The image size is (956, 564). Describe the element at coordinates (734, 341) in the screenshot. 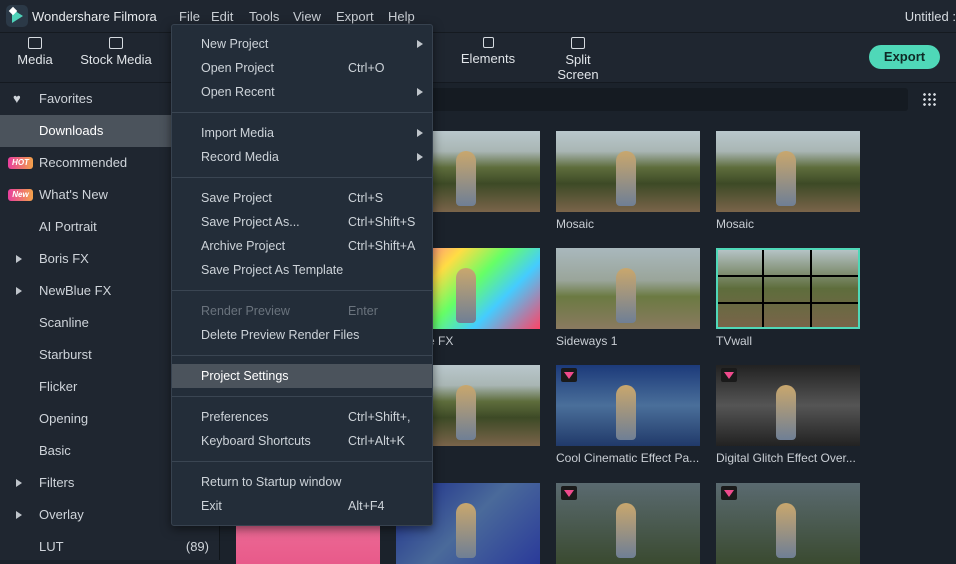

I see `effect-label: TVwall` at that location.